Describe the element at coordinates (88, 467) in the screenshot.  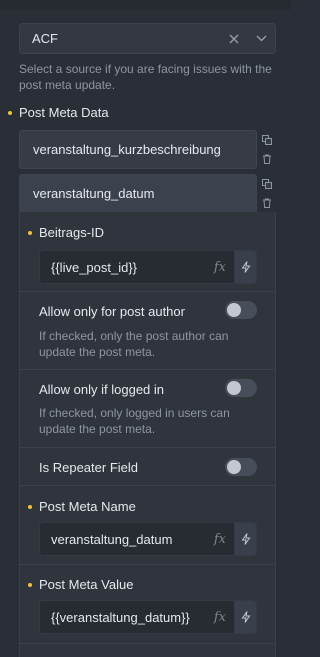
I see `is-repeater-label: Is Repeater Field` at that location.